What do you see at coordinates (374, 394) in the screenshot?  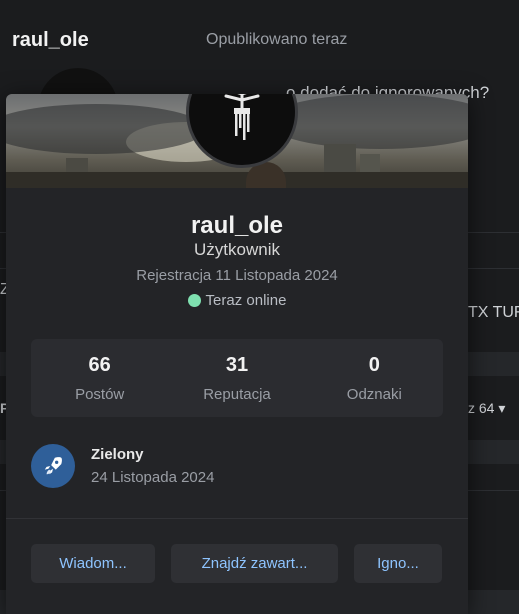 I see `stat-label: Odznaki` at bounding box center [374, 394].